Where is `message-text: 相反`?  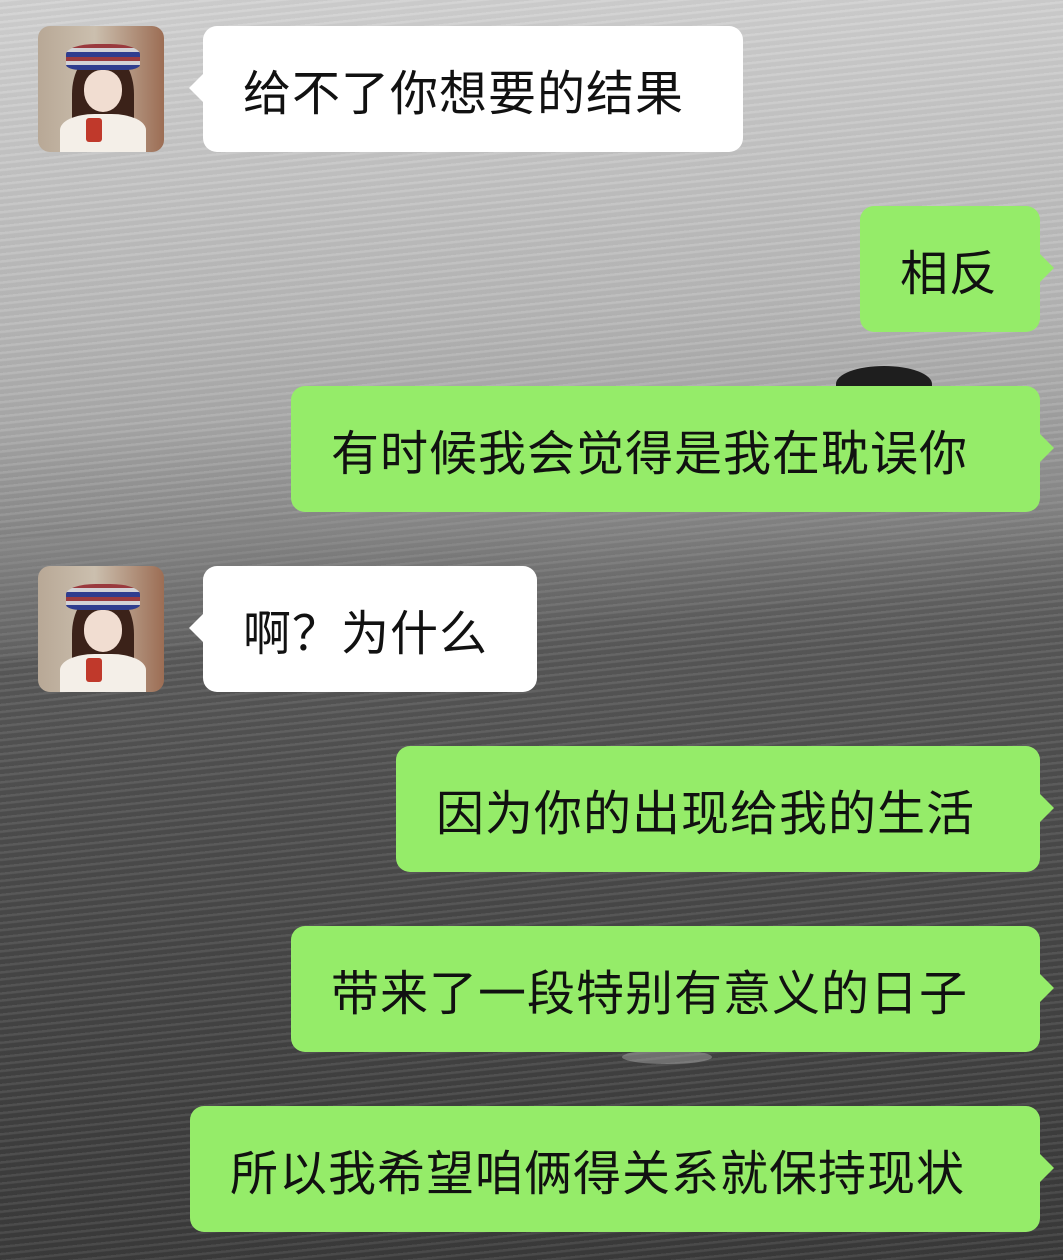 message-text: 相反 is located at coordinates (949, 274).